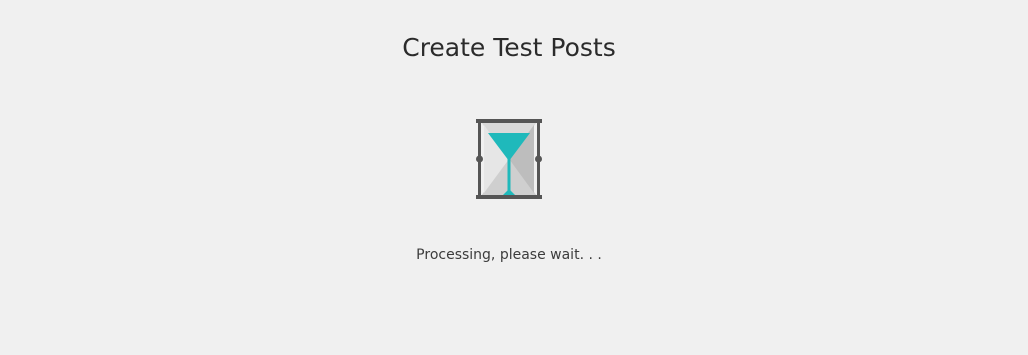  I want to click on hourglass-top-bar, so click(509, 121).